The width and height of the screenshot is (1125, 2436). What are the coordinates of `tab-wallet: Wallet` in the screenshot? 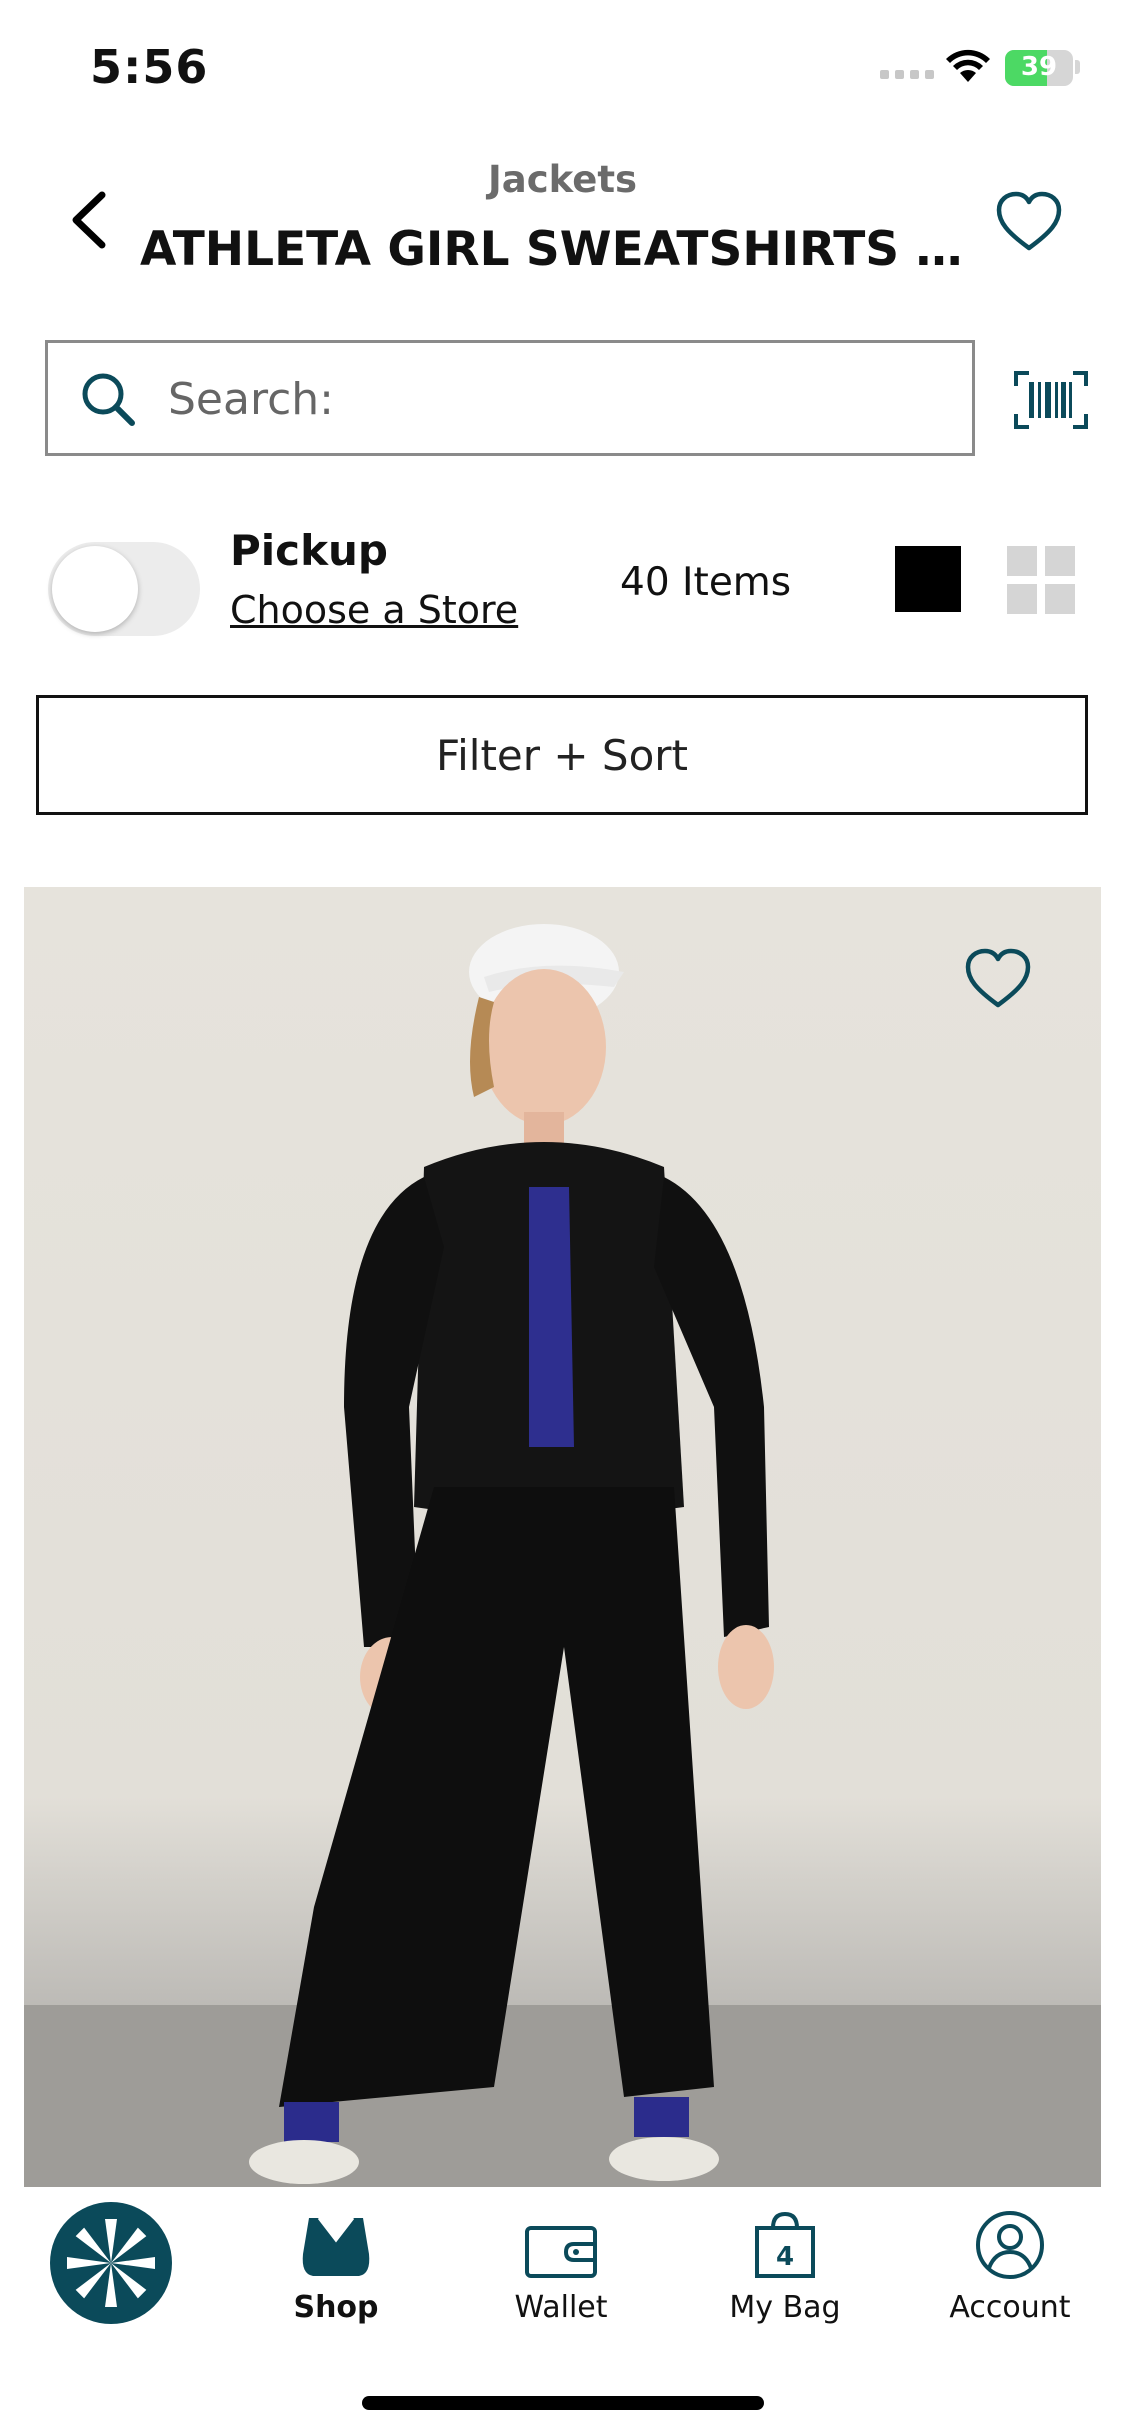 It's located at (561, 2266).